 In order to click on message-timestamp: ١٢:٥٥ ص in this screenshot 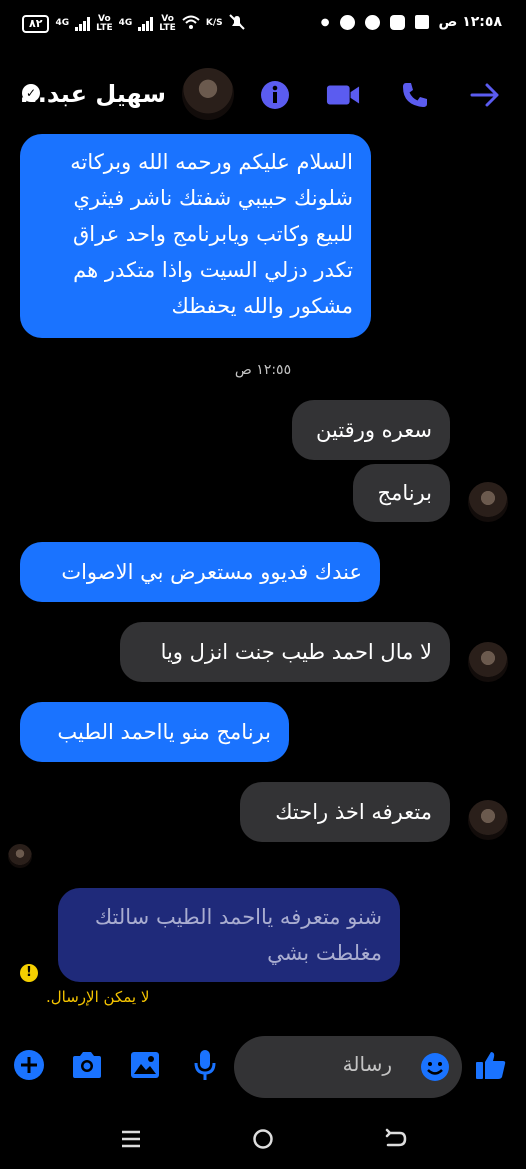, I will do `click(263, 370)`.